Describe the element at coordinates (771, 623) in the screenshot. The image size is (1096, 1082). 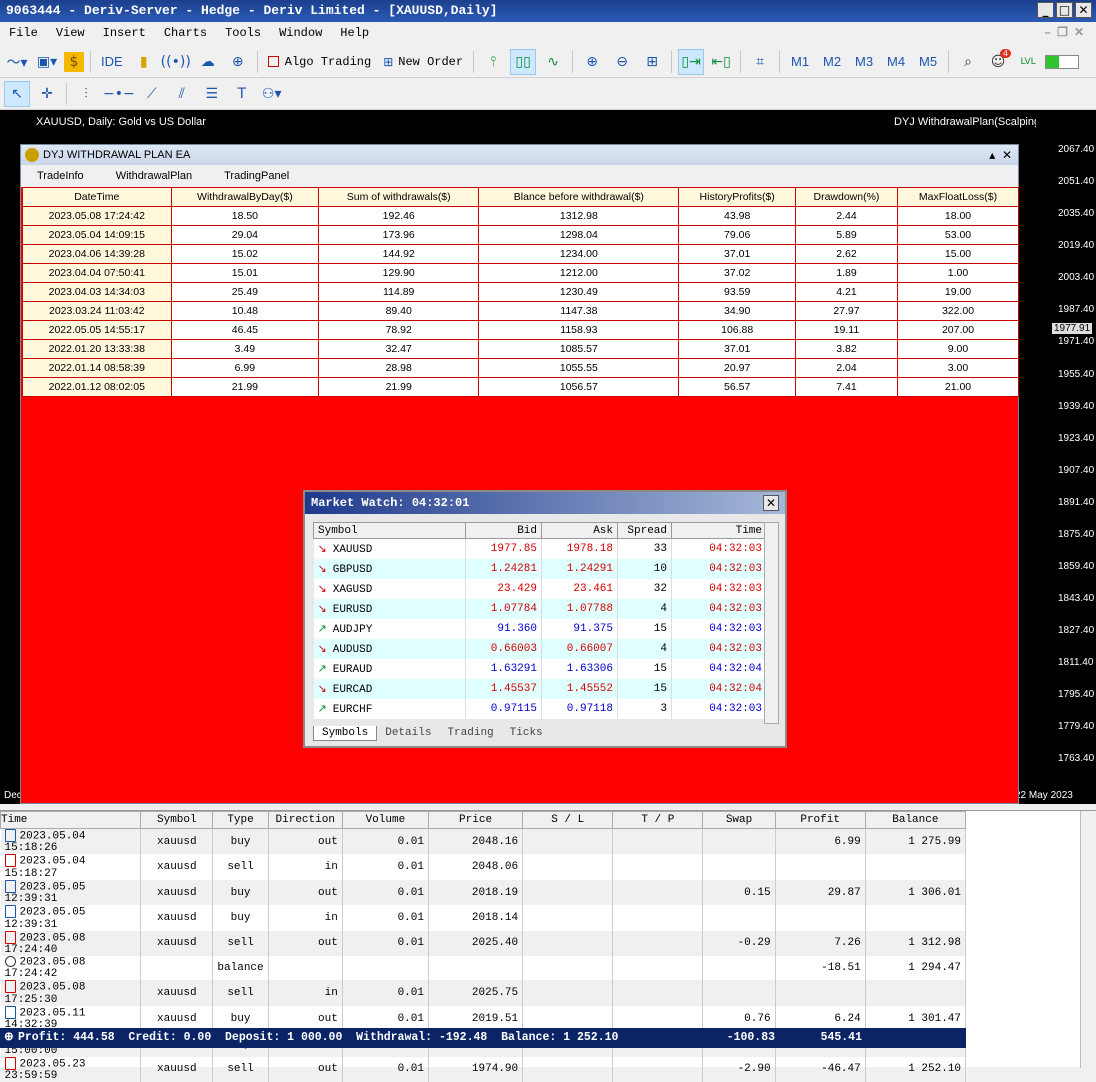
I see `market-watch-scrollbar` at that location.